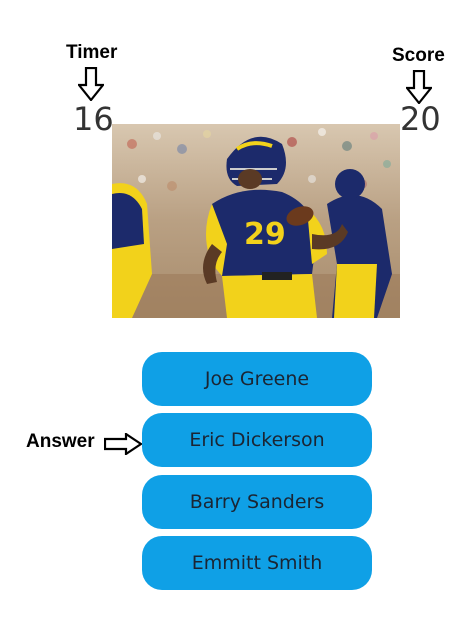  I want to click on answer-option-label: Eric Dickerson, so click(257, 440).